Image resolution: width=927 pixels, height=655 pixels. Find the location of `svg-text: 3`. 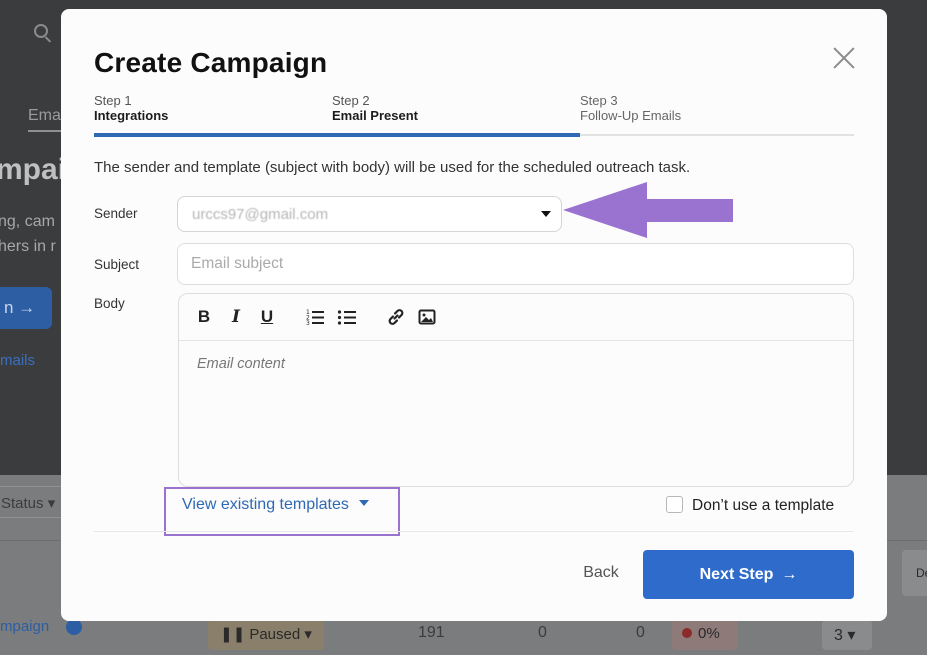

svg-text: 3 is located at coordinates (308, 323).